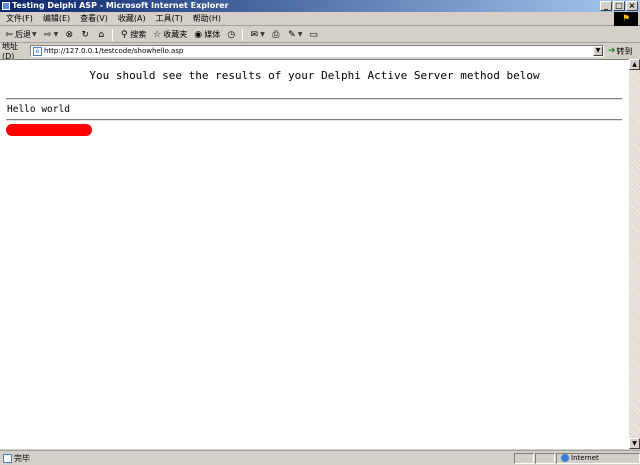 The image size is (640, 465). I want to click on media-label: 媒体, so click(212, 34).